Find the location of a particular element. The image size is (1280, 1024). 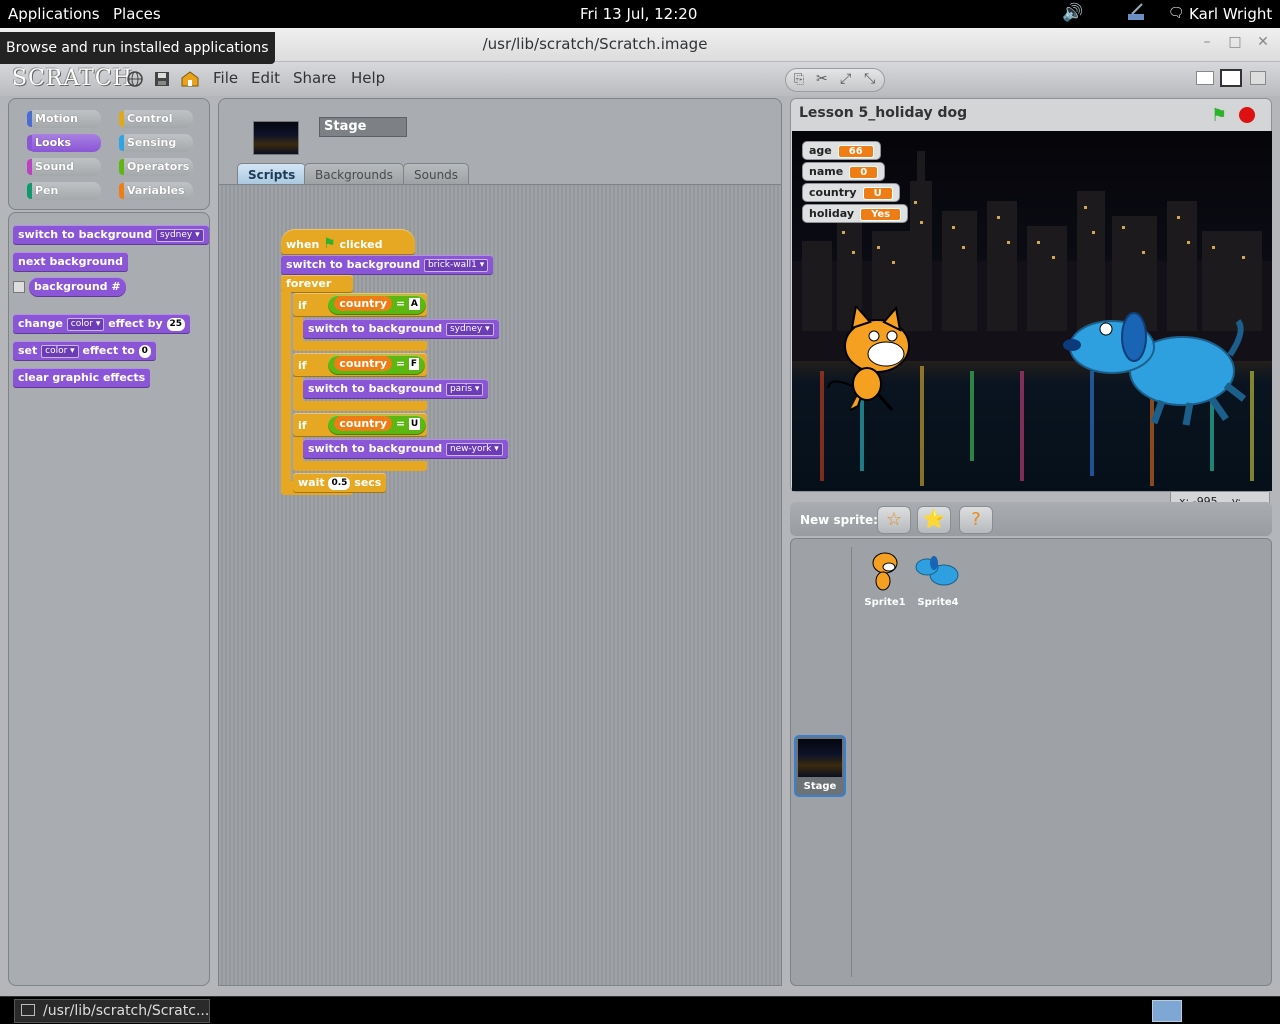

sprite-tools: ⎘ ✂ ⤢ ⤡ is located at coordinates (835, 80).